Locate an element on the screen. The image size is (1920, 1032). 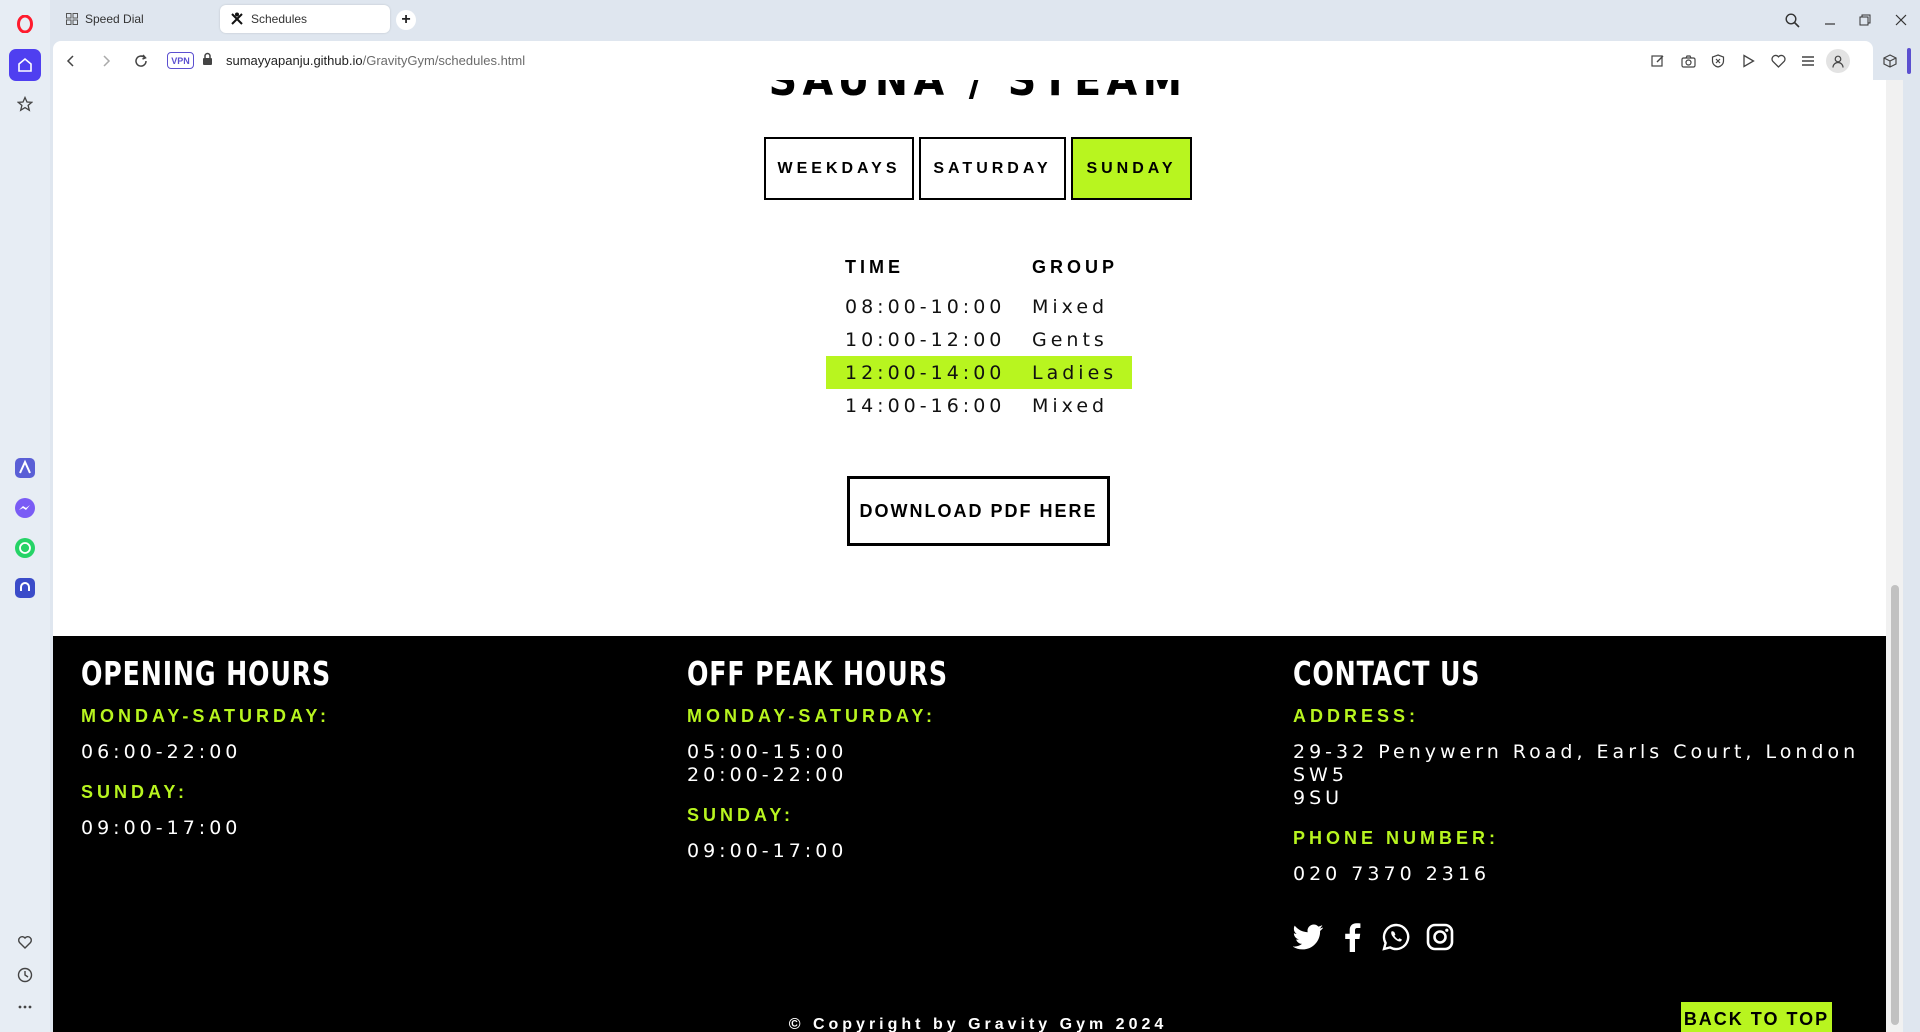
schedule-row: 14:00-16:00 Mixed is located at coordinates (979, 405).